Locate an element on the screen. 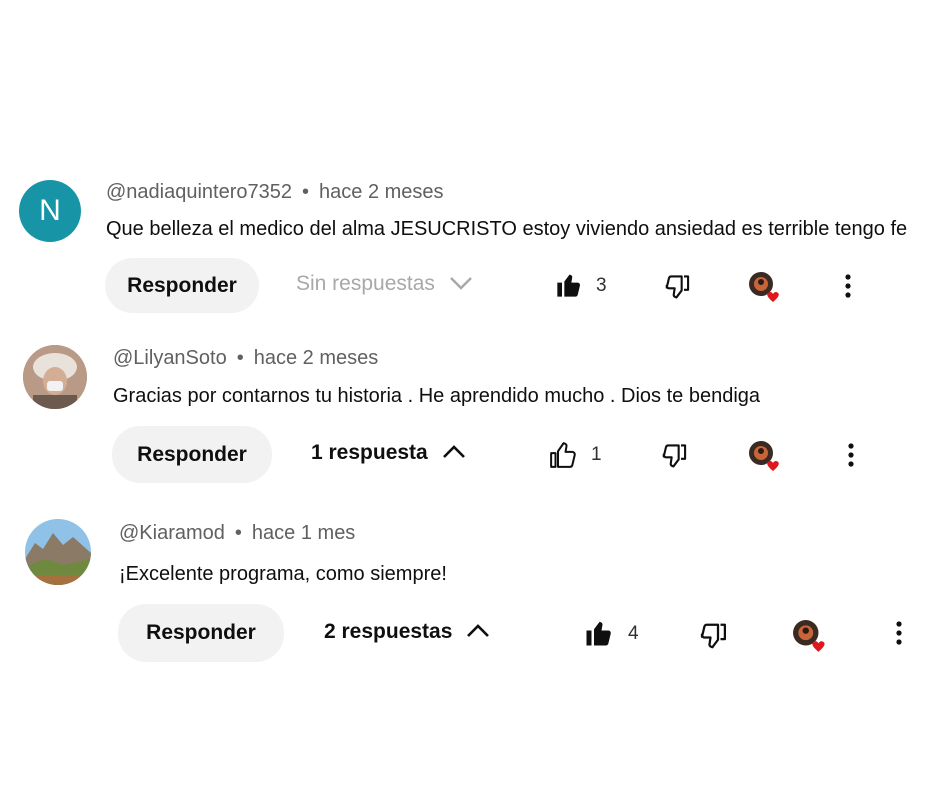 Image resolution: width=940 pixels, height=787 pixels. comment-author: @LilyanSoto is located at coordinates (170, 358).